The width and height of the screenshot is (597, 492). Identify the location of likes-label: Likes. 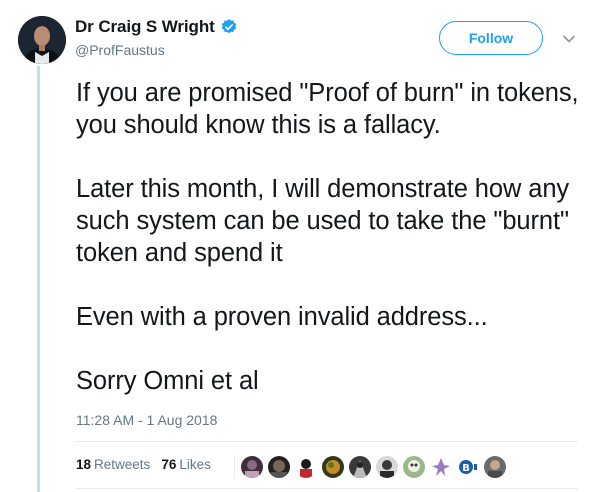
(195, 464).